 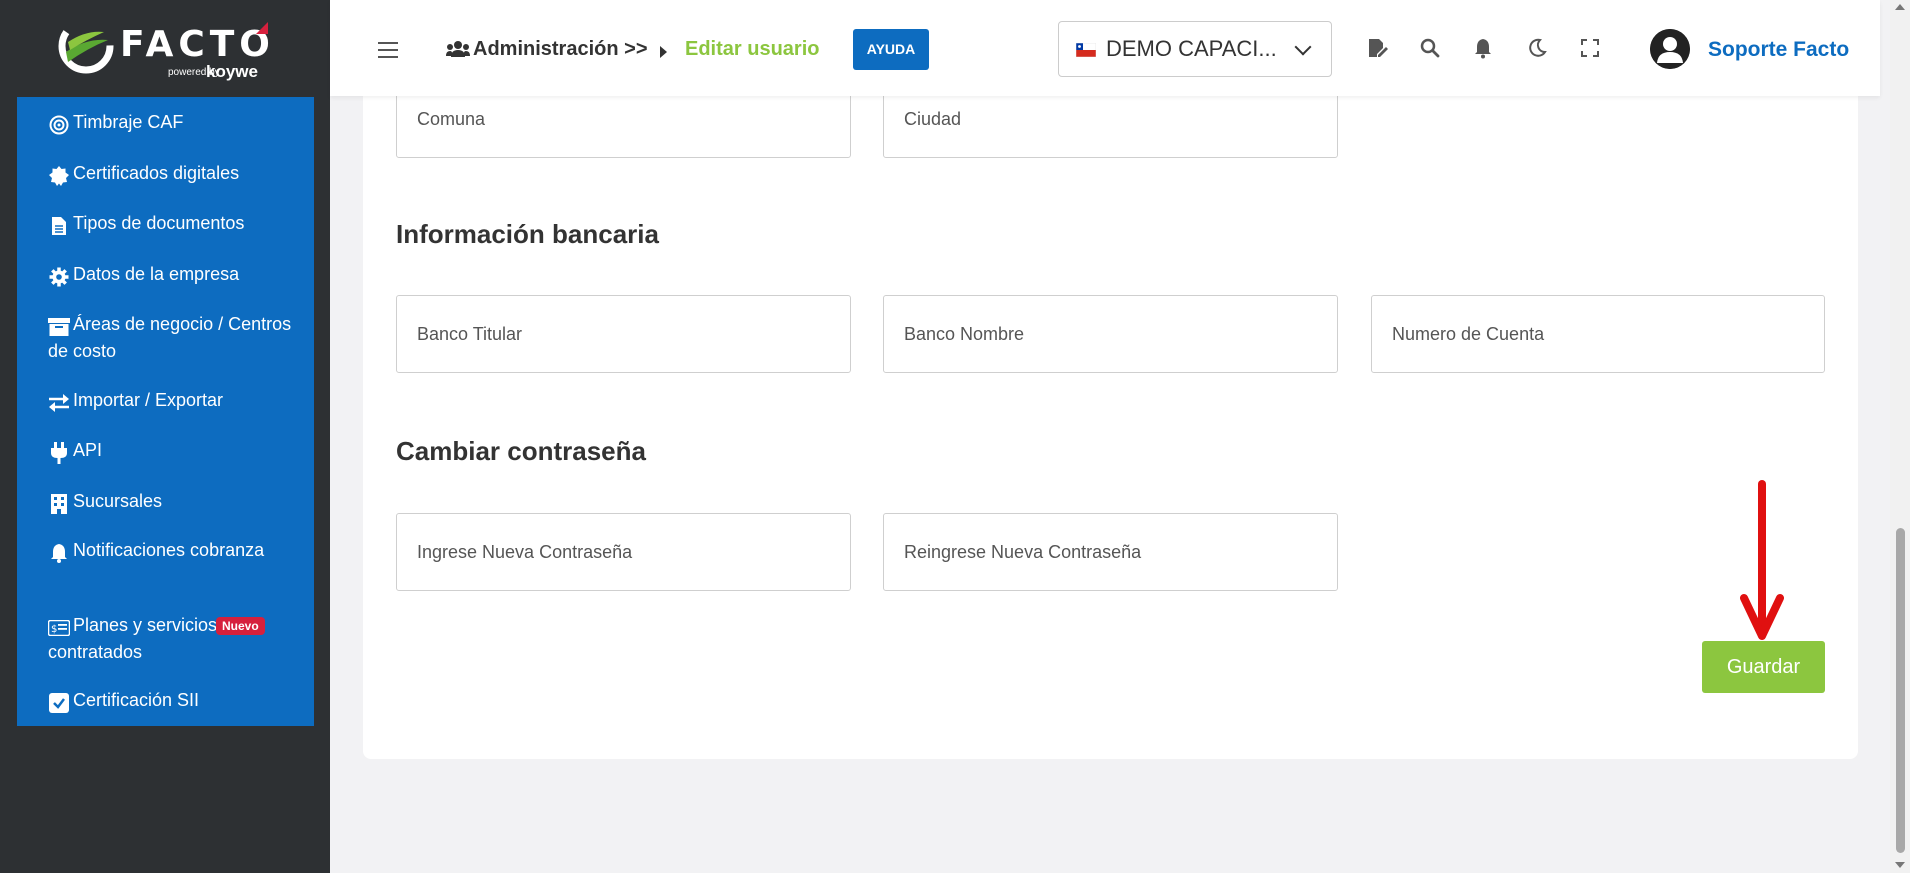 I want to click on new-password-field, so click(x=623, y=552).